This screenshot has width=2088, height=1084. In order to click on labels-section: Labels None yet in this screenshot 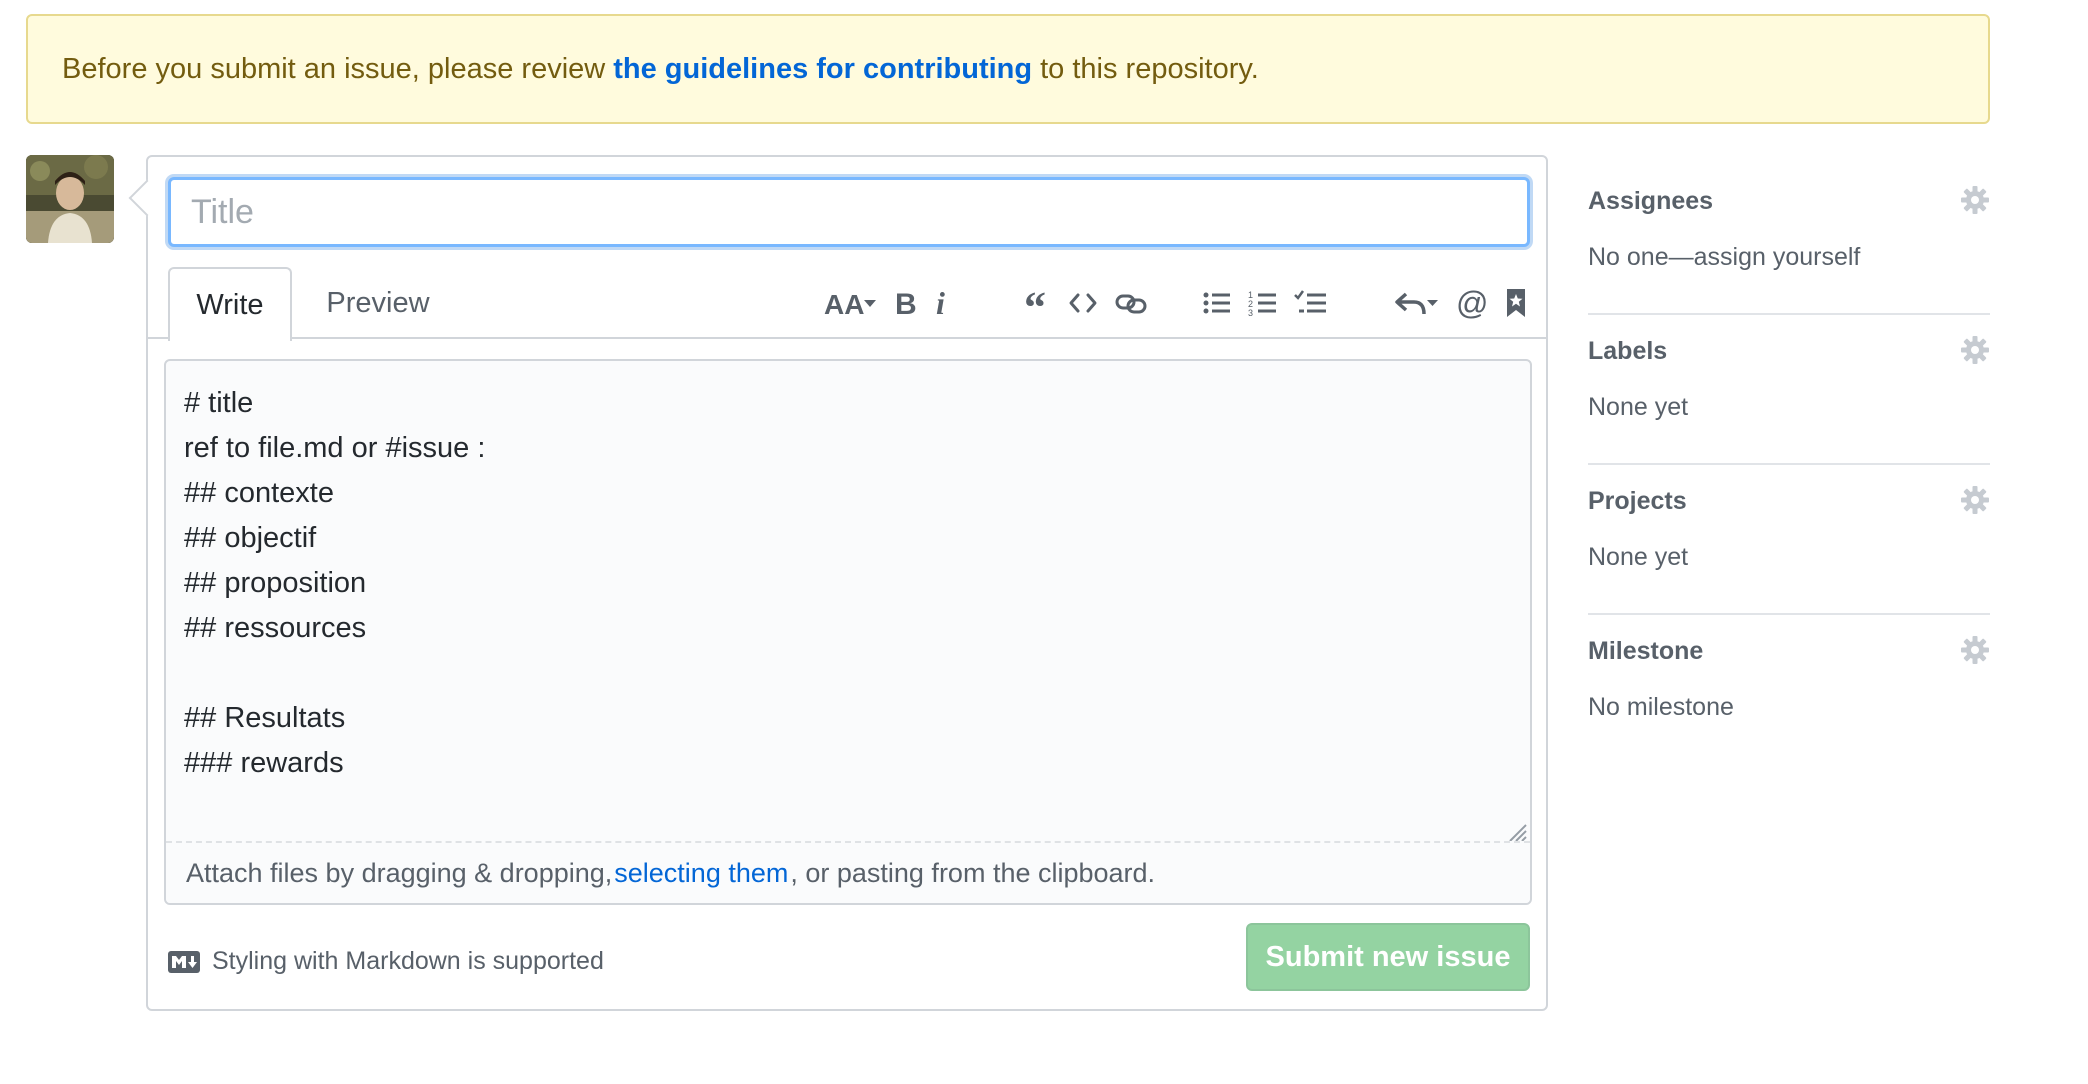, I will do `click(1789, 390)`.